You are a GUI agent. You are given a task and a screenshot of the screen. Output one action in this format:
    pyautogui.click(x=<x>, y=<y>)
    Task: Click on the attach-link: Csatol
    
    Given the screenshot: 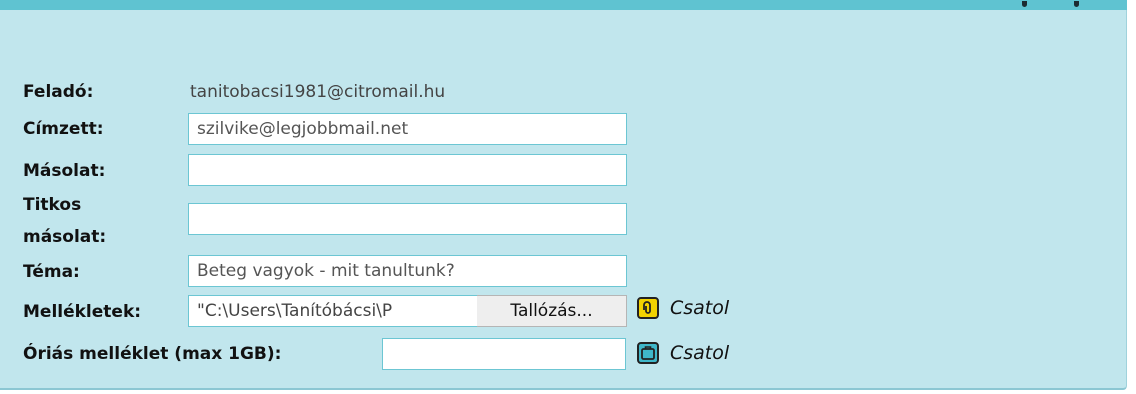 What is the action you would take?
    pyautogui.click(x=699, y=308)
    